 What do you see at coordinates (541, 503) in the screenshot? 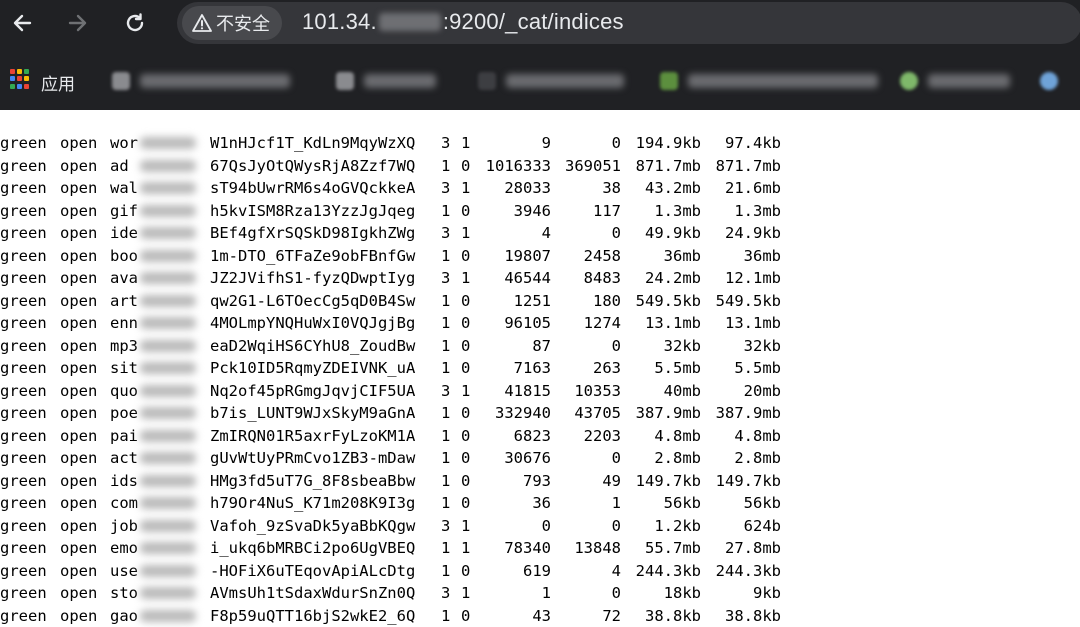
I see `index-docs-count: 36` at bounding box center [541, 503].